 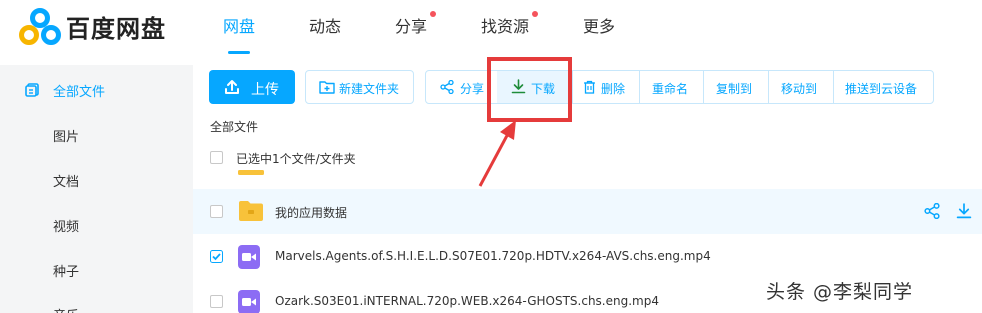 I want to click on selection-status: 已选中1个文件/文件夹, so click(x=296, y=159).